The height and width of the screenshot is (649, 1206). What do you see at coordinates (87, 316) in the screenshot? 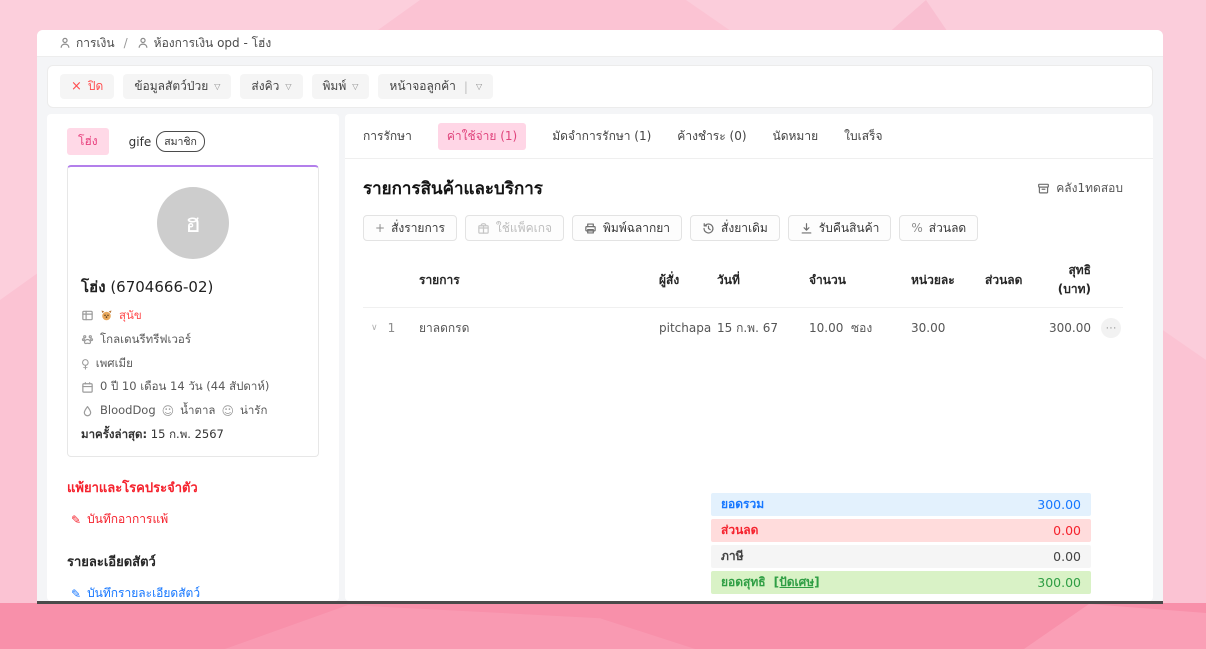
I see `species-icon` at bounding box center [87, 316].